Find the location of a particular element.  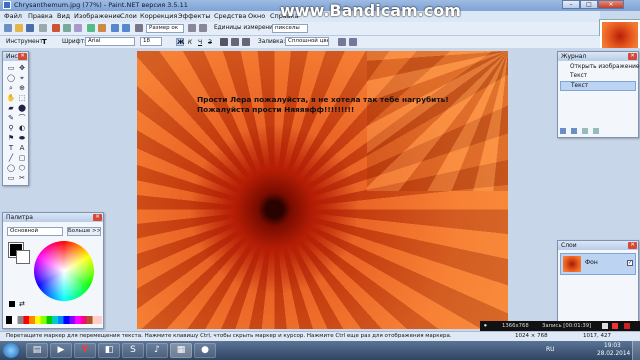

save-icon is located at coordinates (30, 28).